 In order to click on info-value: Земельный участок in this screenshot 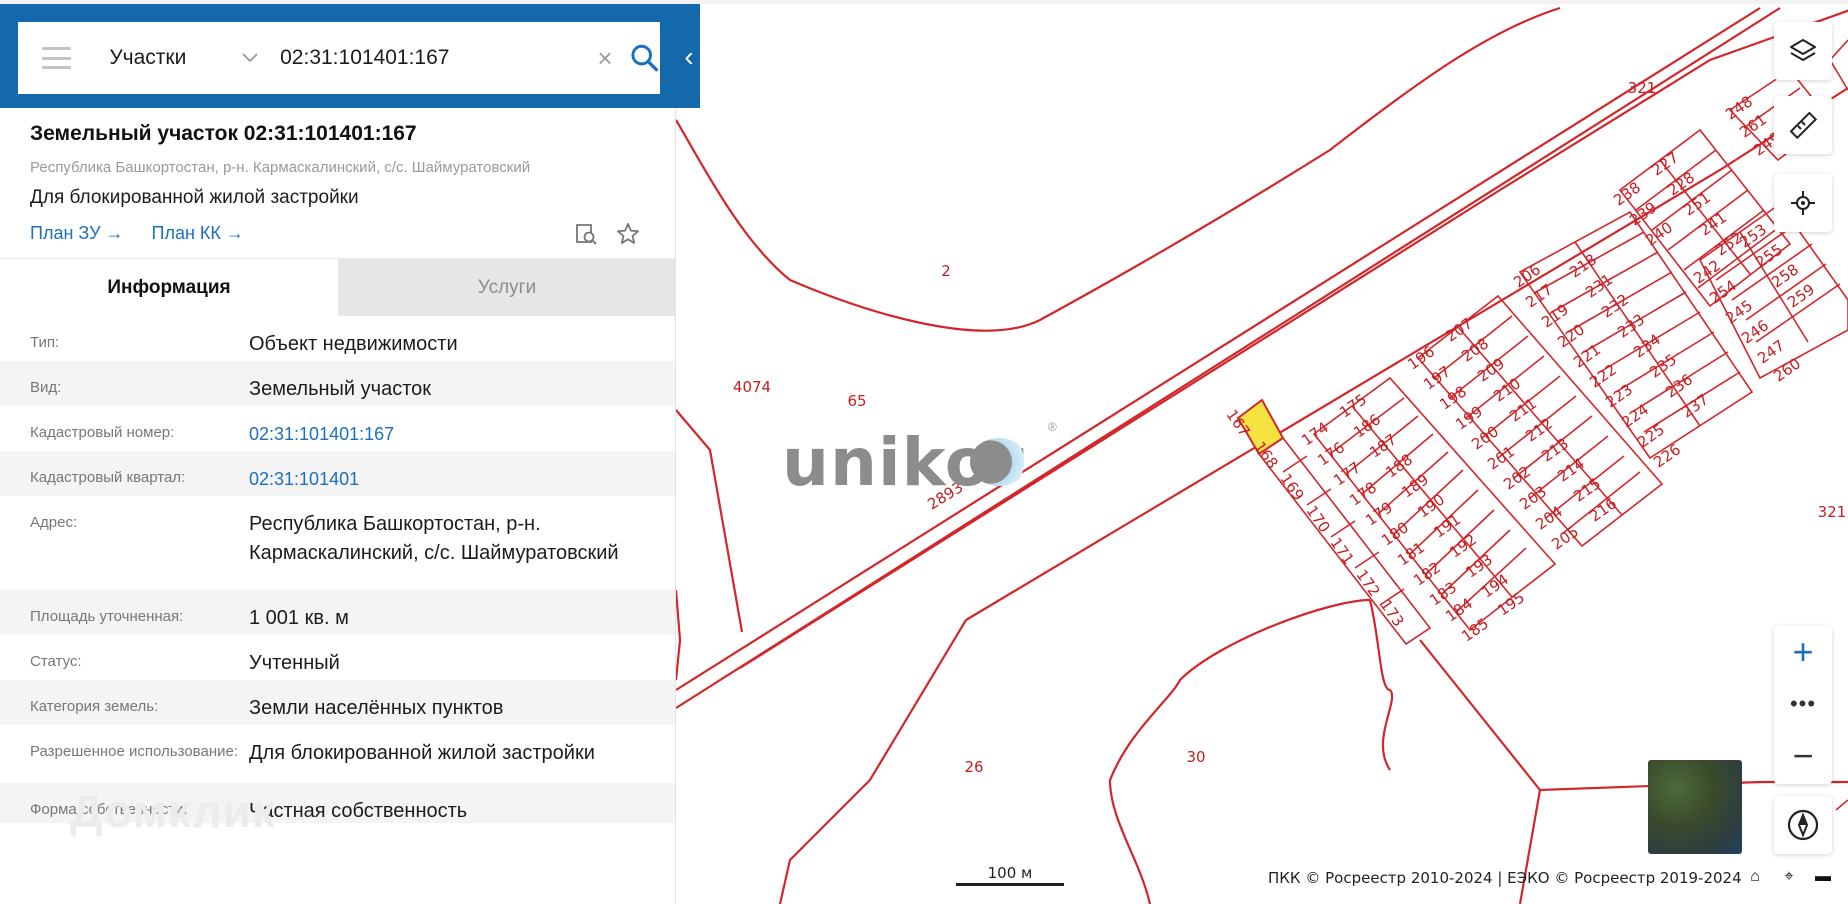, I will do `click(340, 389)`.